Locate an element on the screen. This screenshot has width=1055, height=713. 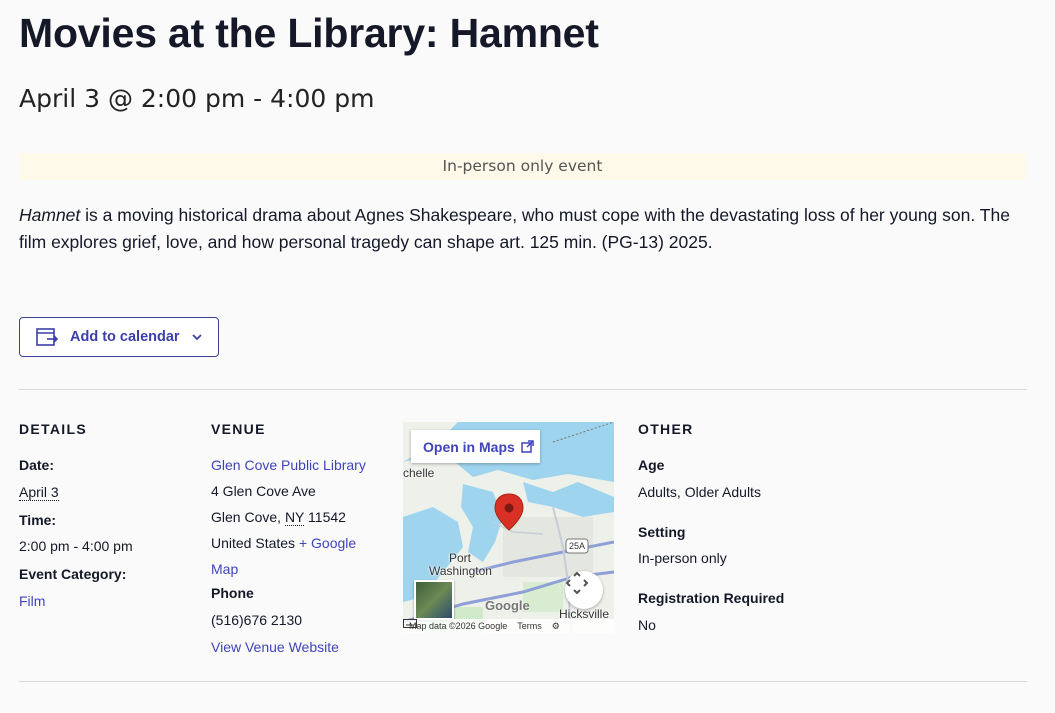
map-place-label: Port is located at coordinates (460, 558).